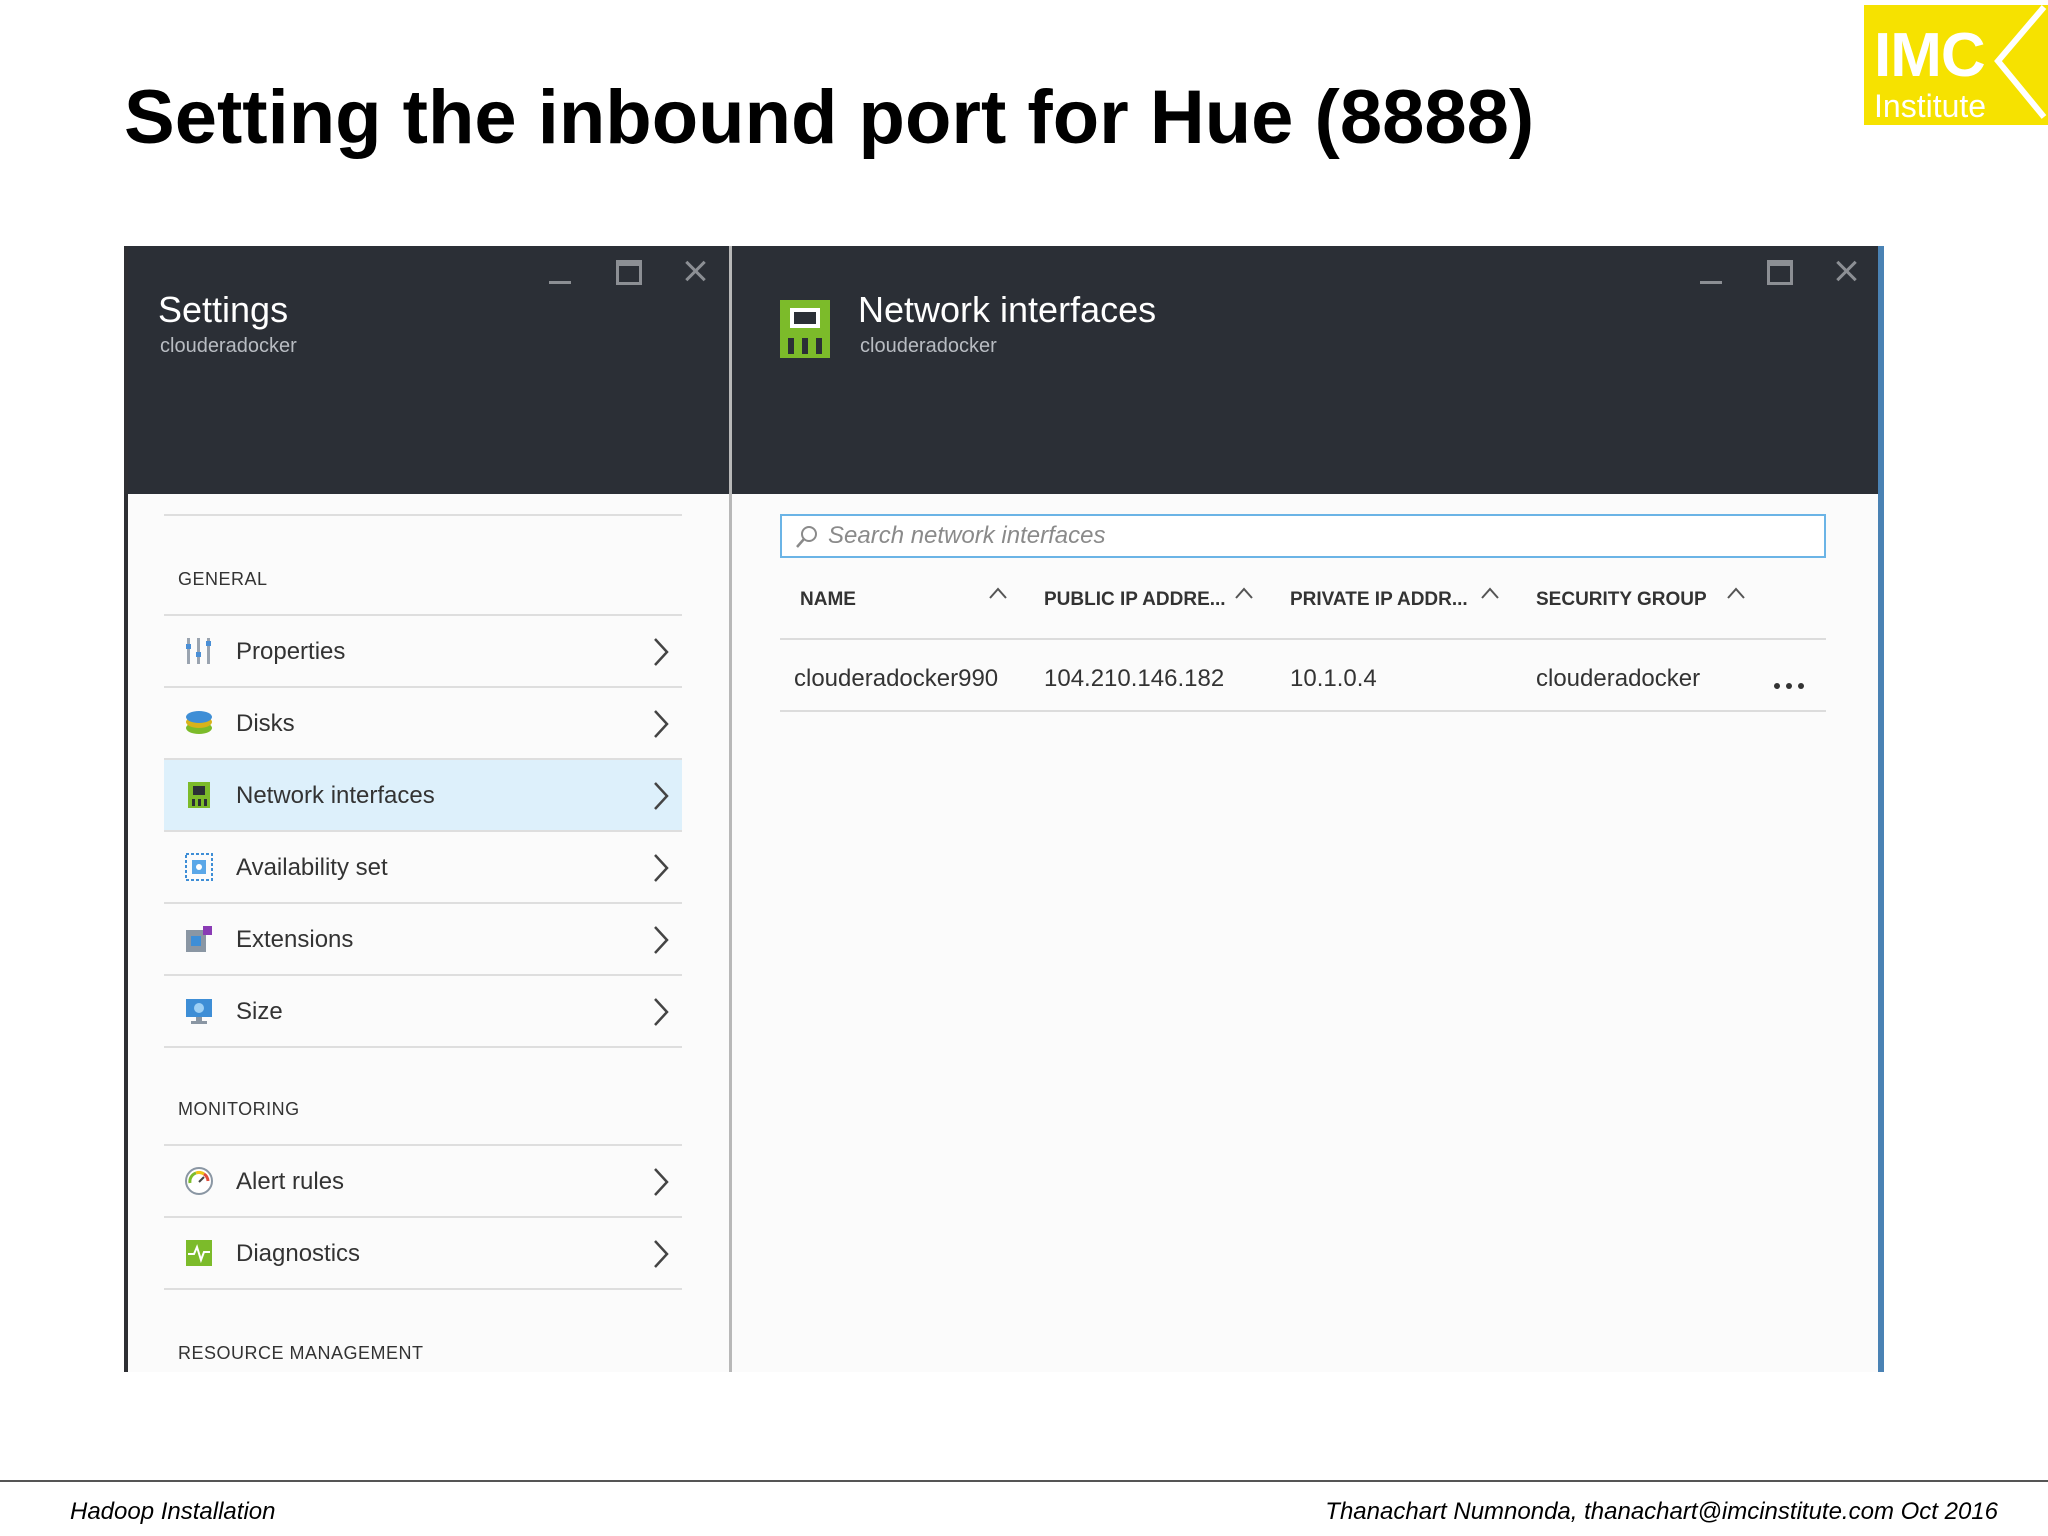 The width and height of the screenshot is (2048, 1536). What do you see at coordinates (335, 795) in the screenshot?
I see `settings-item-label: Network interfaces` at bounding box center [335, 795].